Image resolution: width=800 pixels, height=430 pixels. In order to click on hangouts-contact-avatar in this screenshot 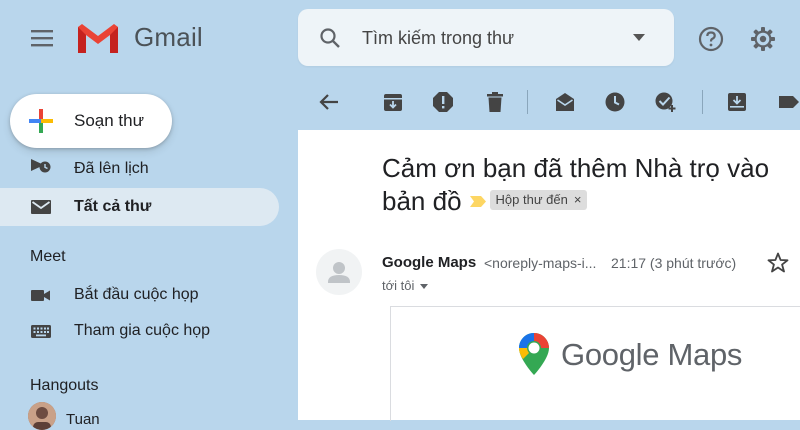, I will do `click(42, 416)`.